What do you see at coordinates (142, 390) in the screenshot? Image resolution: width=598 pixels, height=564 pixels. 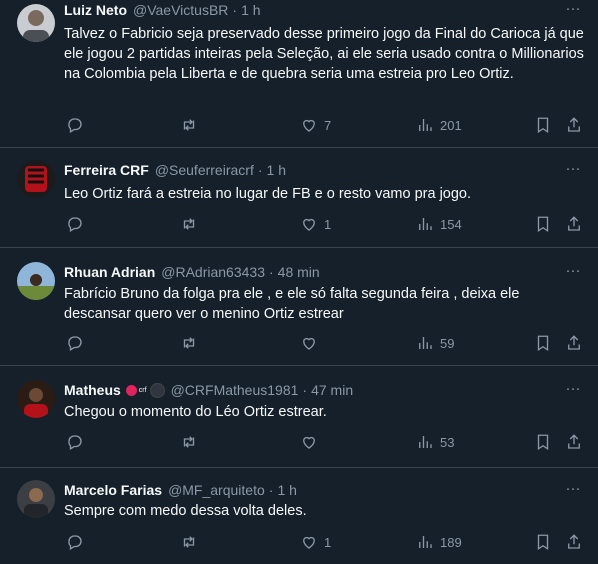 I see `badge-label: crf` at bounding box center [142, 390].